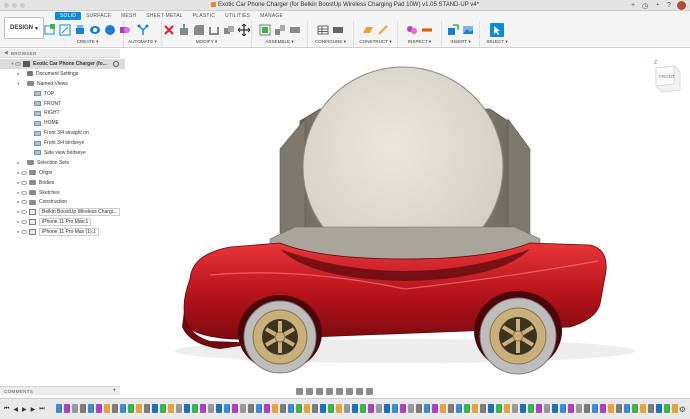 Image resolution: width=690 pixels, height=419 pixels. Describe the element at coordinates (681, 5) in the screenshot. I see `avatar` at that location.